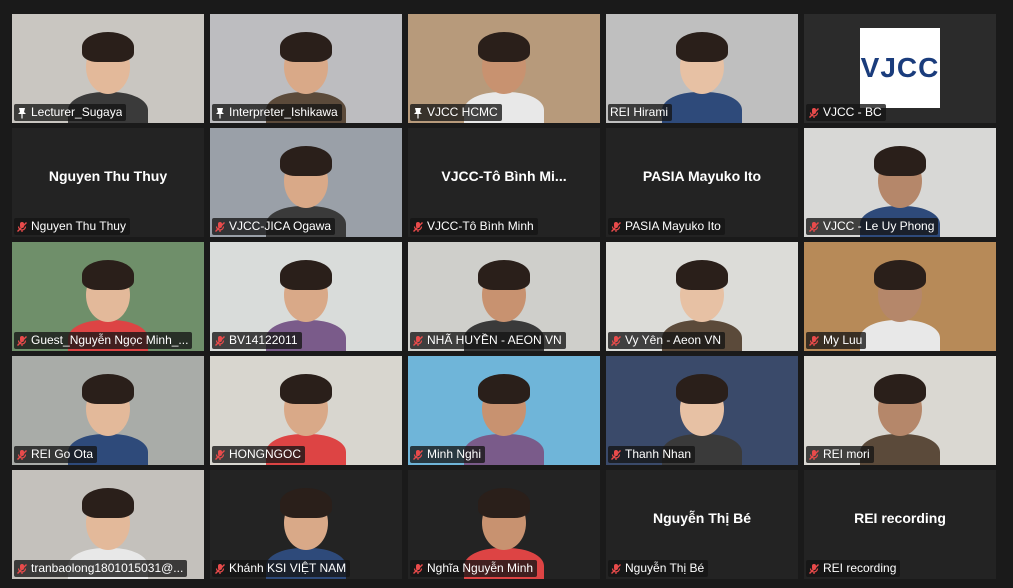 This screenshot has width=1013, height=588. I want to click on participant-tile-pasia-mayuko-ito: PASIA Mayuko Ito PASIA Mayuko Ito, so click(702, 182).